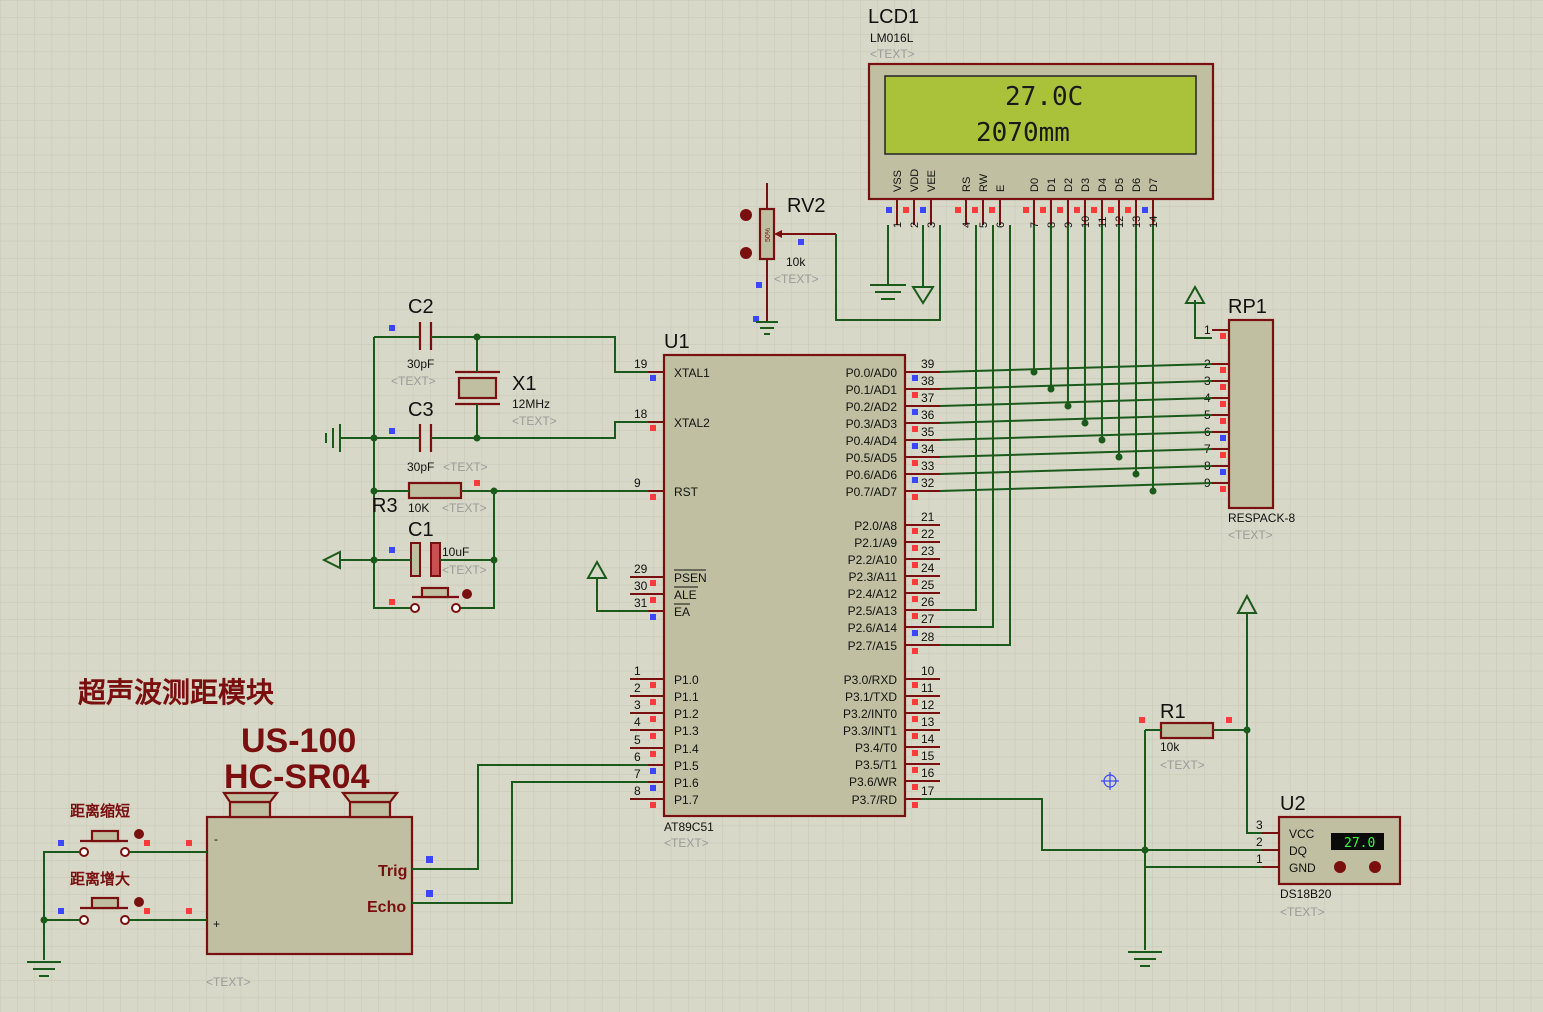  Describe the element at coordinates (464, 570) in the screenshot. I see `c1-text: <TEXT>` at that location.